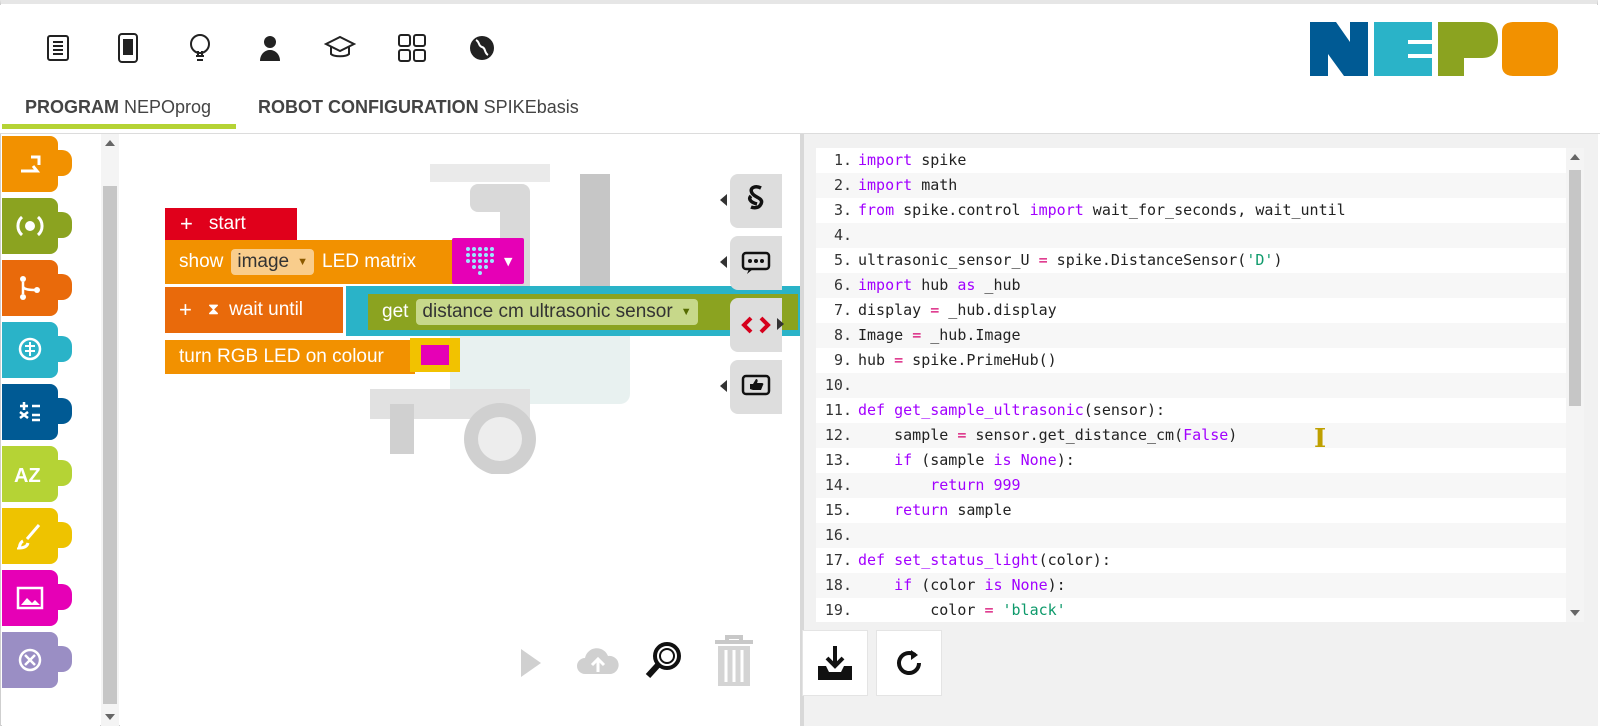 This screenshot has height=728, width=1600. I want to click on graduation-cap-icon, so click(340, 48).